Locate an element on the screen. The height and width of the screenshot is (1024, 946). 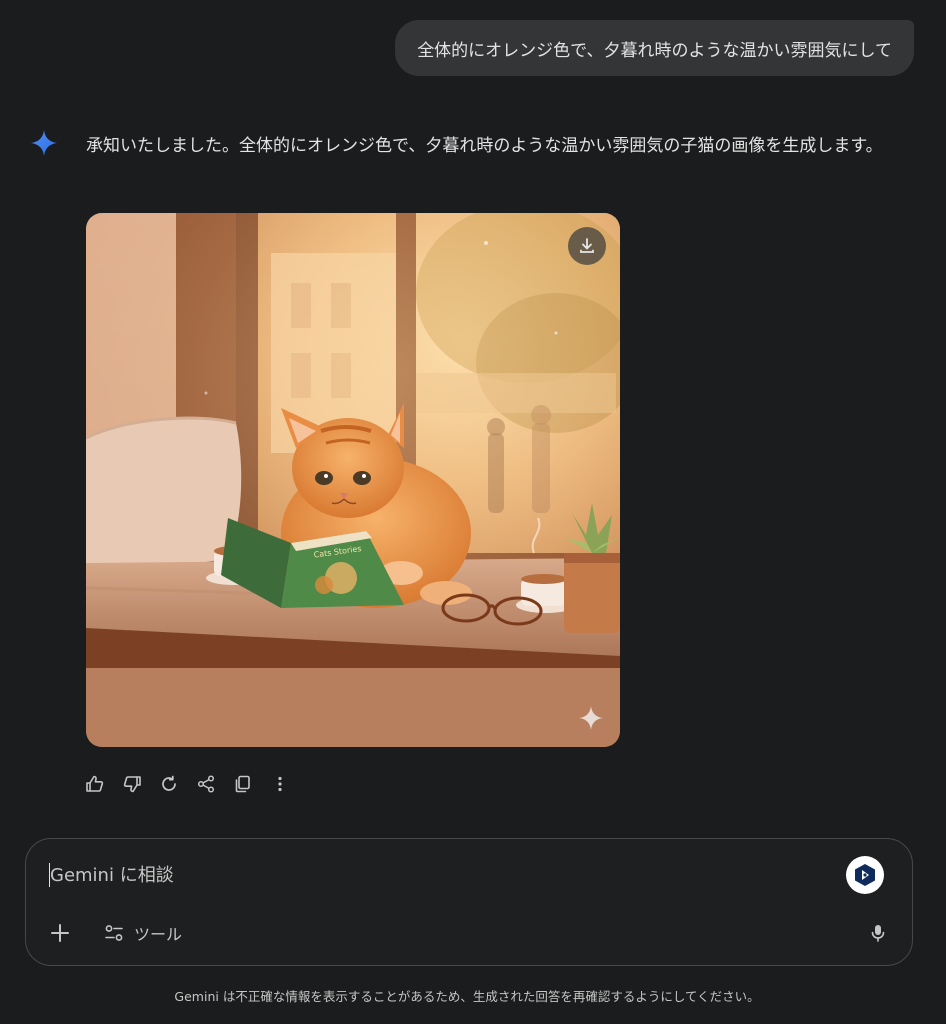
copy-icon is located at coordinates (242, 784).